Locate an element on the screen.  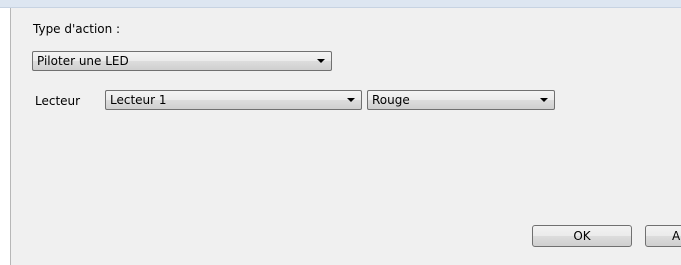
reader-value: Lecteur 1 is located at coordinates (138, 100).